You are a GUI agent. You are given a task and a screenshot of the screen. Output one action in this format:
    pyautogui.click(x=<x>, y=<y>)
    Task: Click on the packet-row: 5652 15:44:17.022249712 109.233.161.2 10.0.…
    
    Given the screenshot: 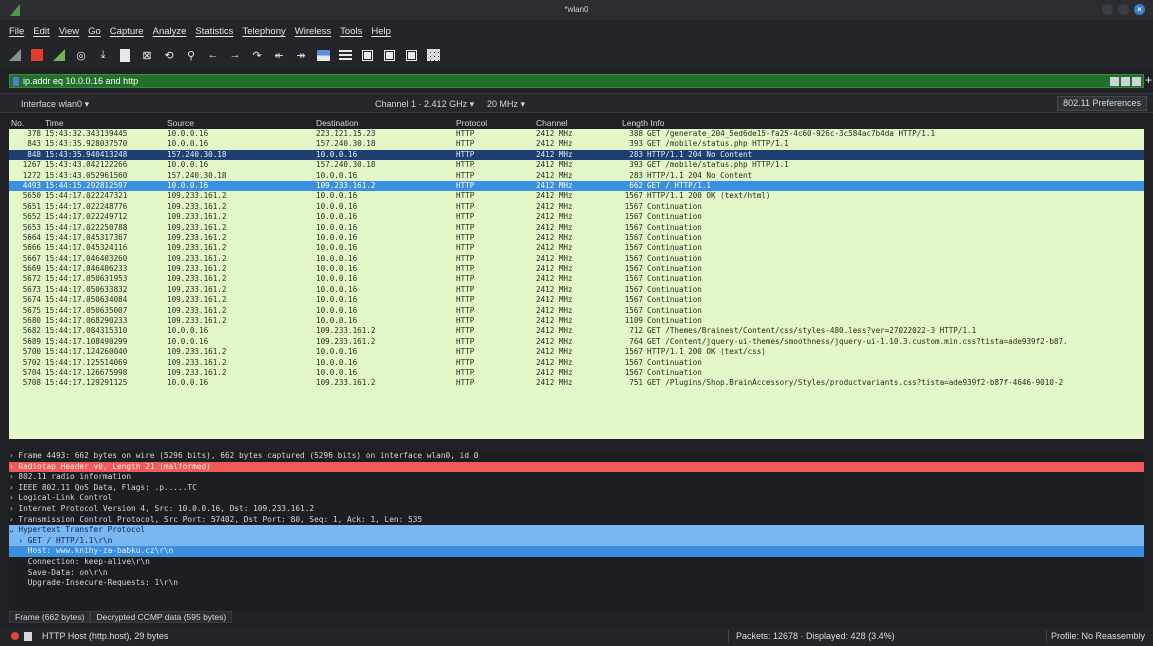 What is the action you would take?
    pyautogui.click(x=576, y=217)
    